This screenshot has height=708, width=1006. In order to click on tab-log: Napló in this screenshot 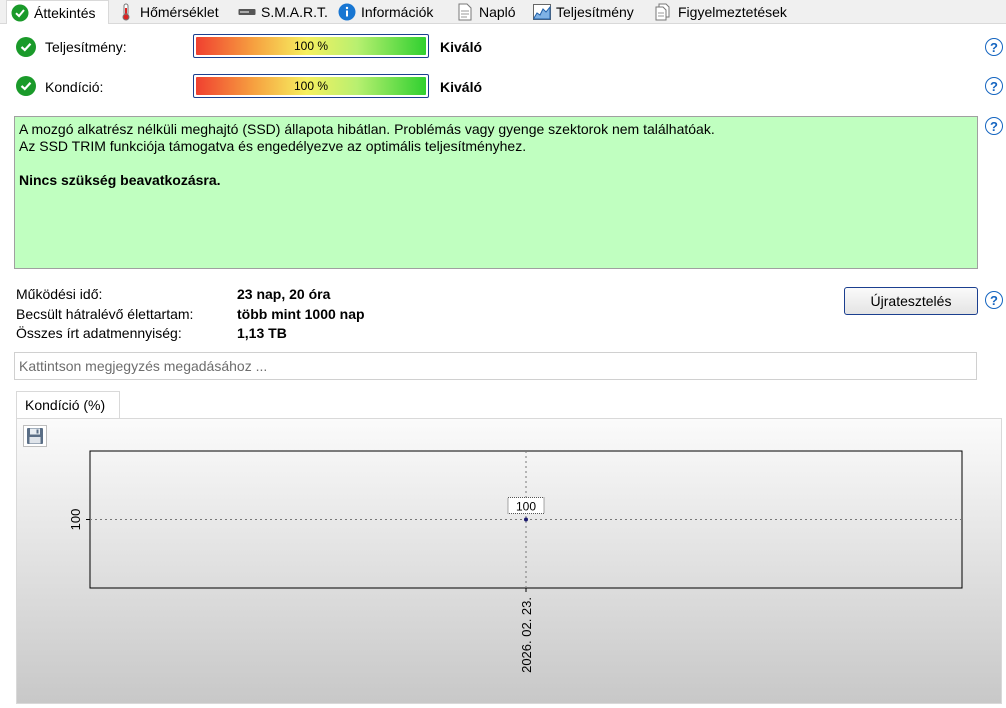, I will do `click(484, 12)`.